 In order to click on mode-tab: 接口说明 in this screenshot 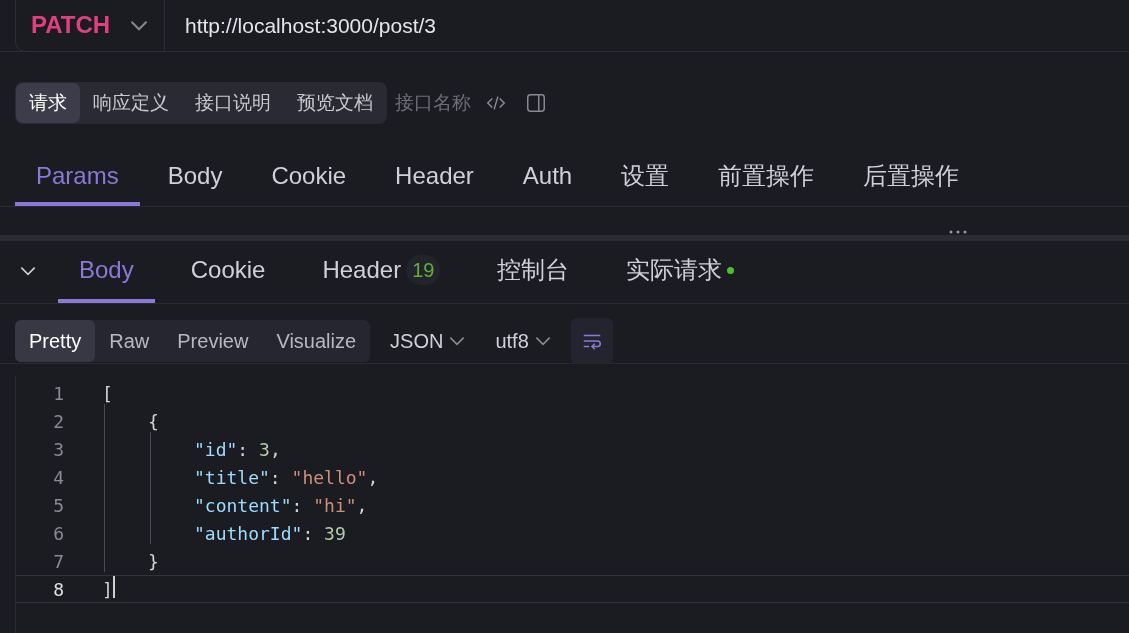, I will do `click(233, 103)`.